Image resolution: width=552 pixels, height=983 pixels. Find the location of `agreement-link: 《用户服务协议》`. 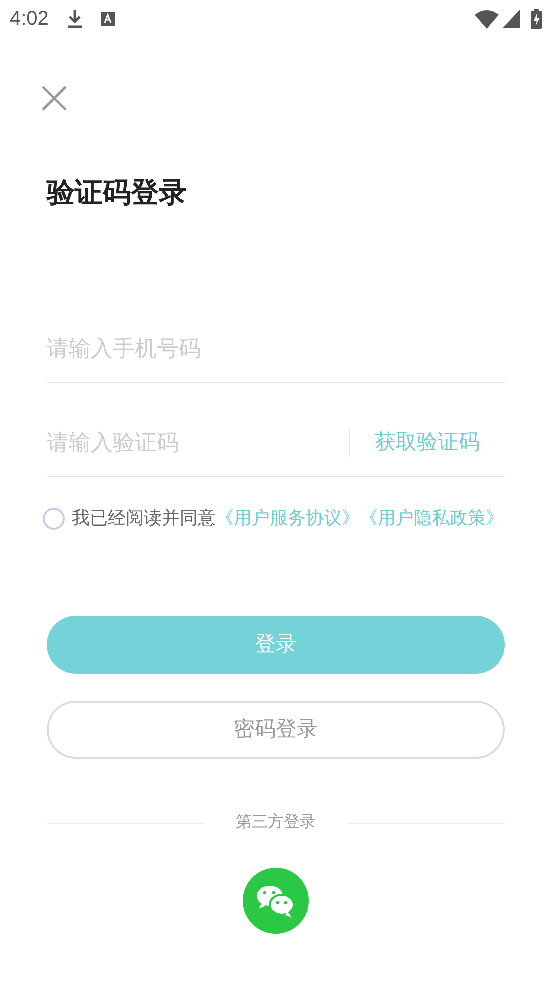

agreement-link: 《用户服务协议》 is located at coordinates (288, 518).